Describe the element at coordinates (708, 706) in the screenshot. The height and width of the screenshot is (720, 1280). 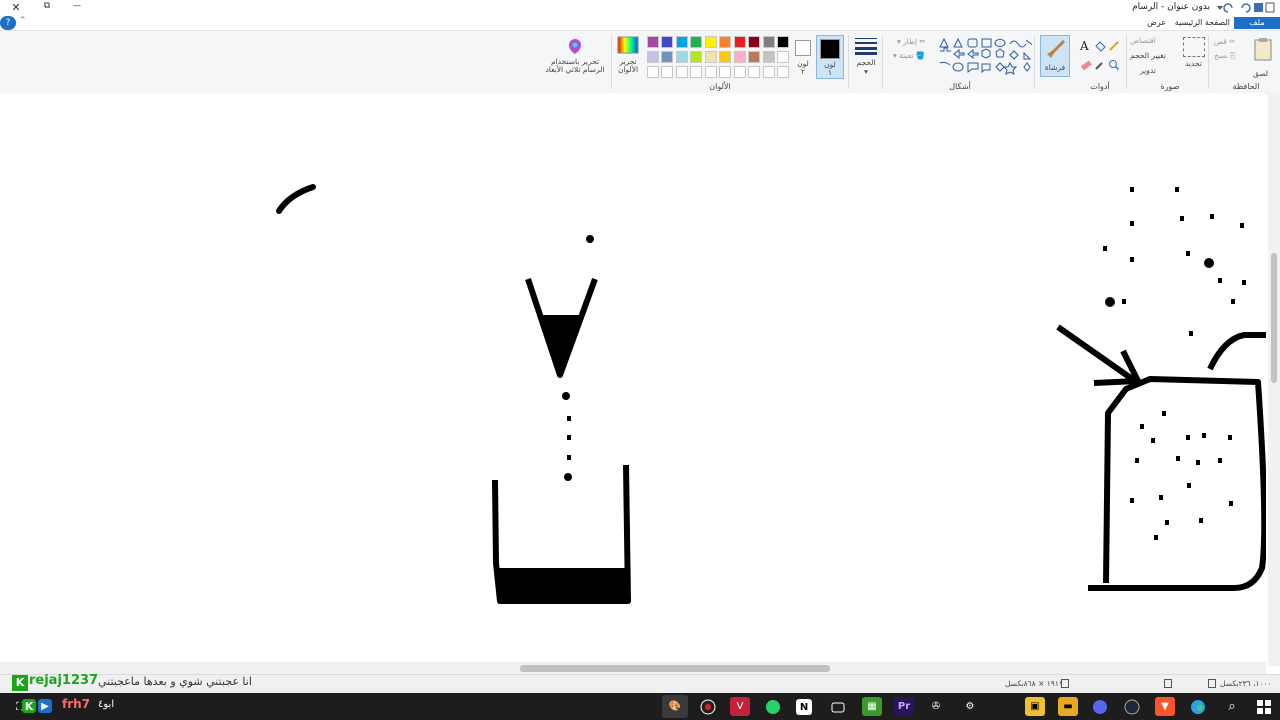
I see `obs-icon` at that location.